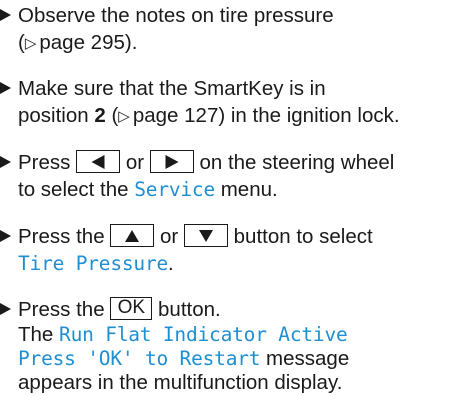 The width and height of the screenshot is (469, 396). I want to click on page-reference: (▷ page 295)., so click(77, 43).